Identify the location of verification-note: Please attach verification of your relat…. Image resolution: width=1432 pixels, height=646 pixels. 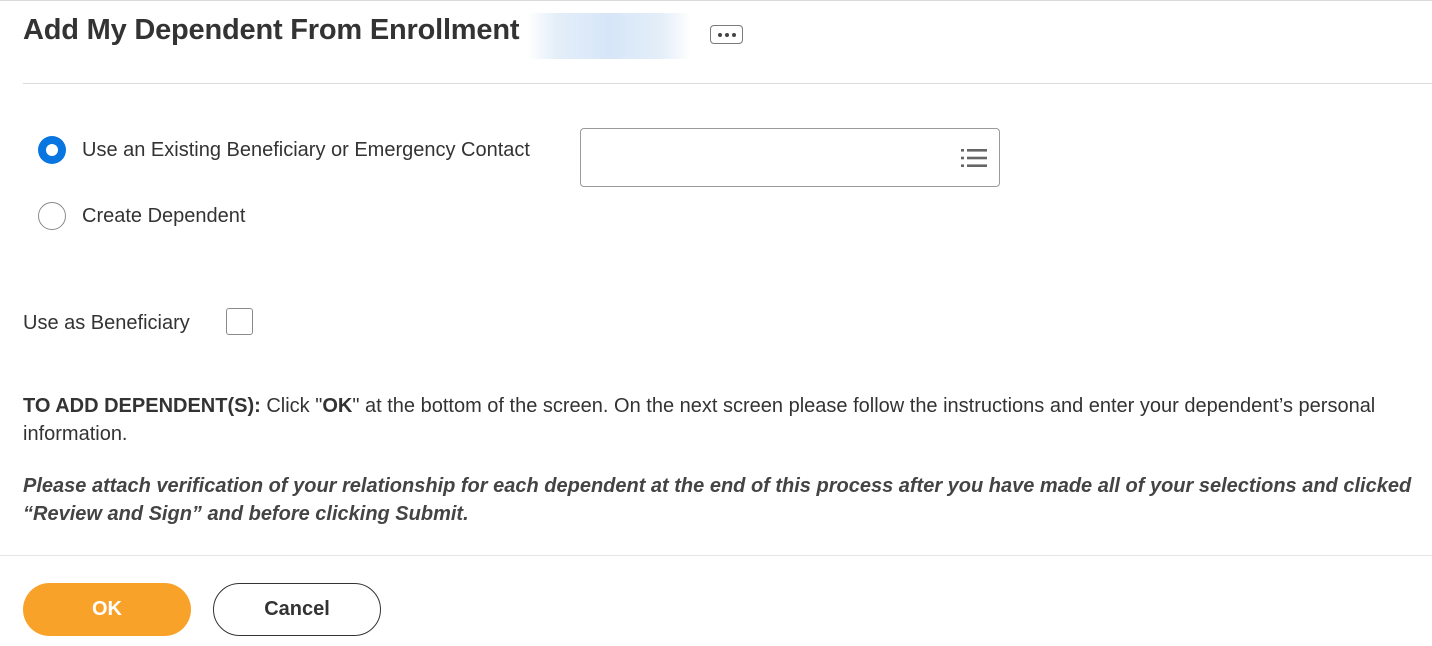
(717, 500).